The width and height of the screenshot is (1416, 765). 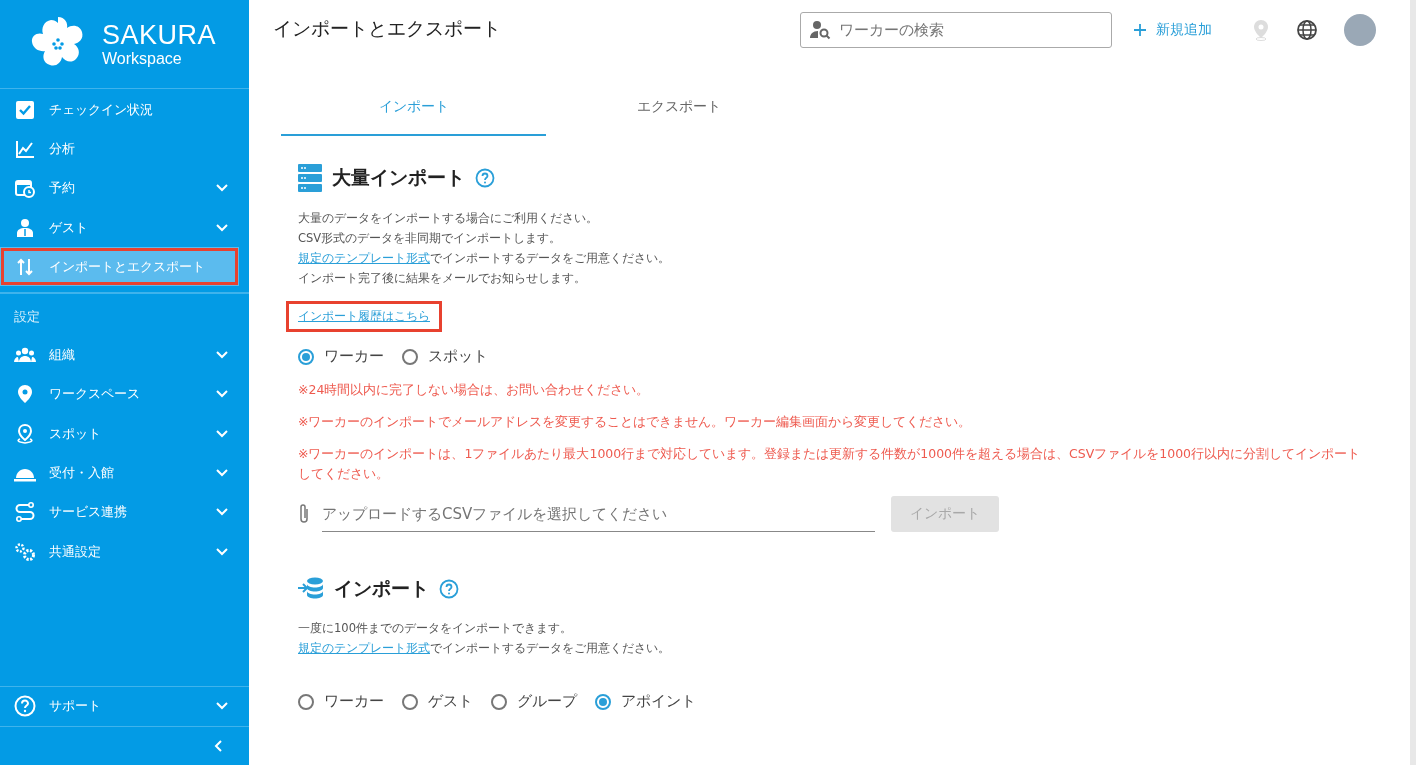 I want to click on globe-icon, so click(x=1307, y=30).